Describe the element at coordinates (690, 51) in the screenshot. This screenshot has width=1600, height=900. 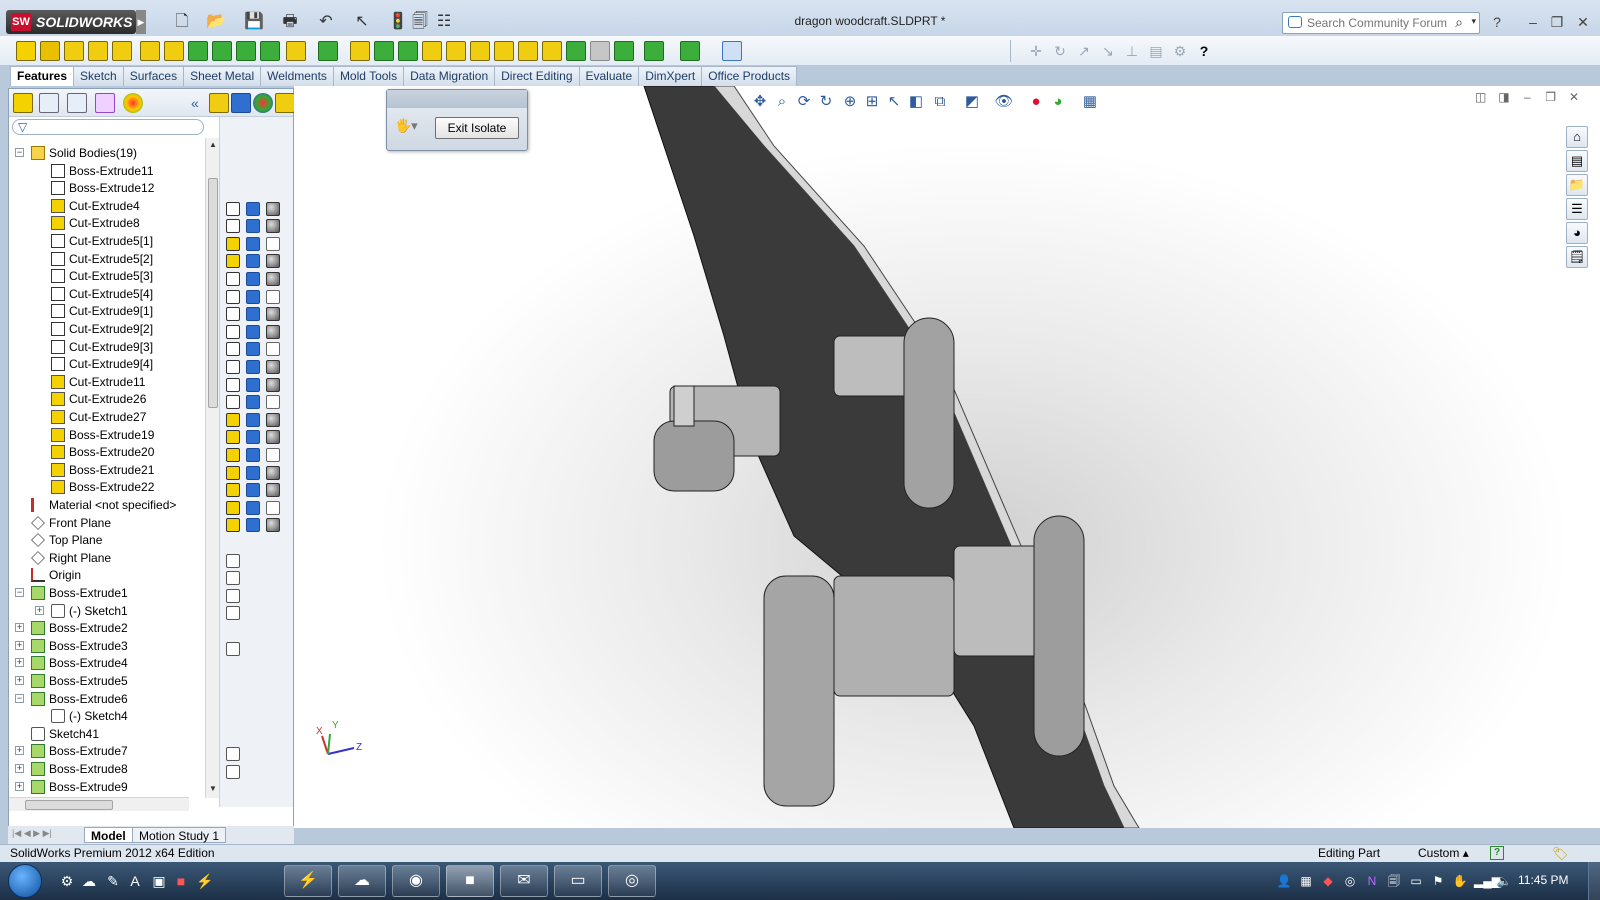
I see `instant3d-icon` at that location.